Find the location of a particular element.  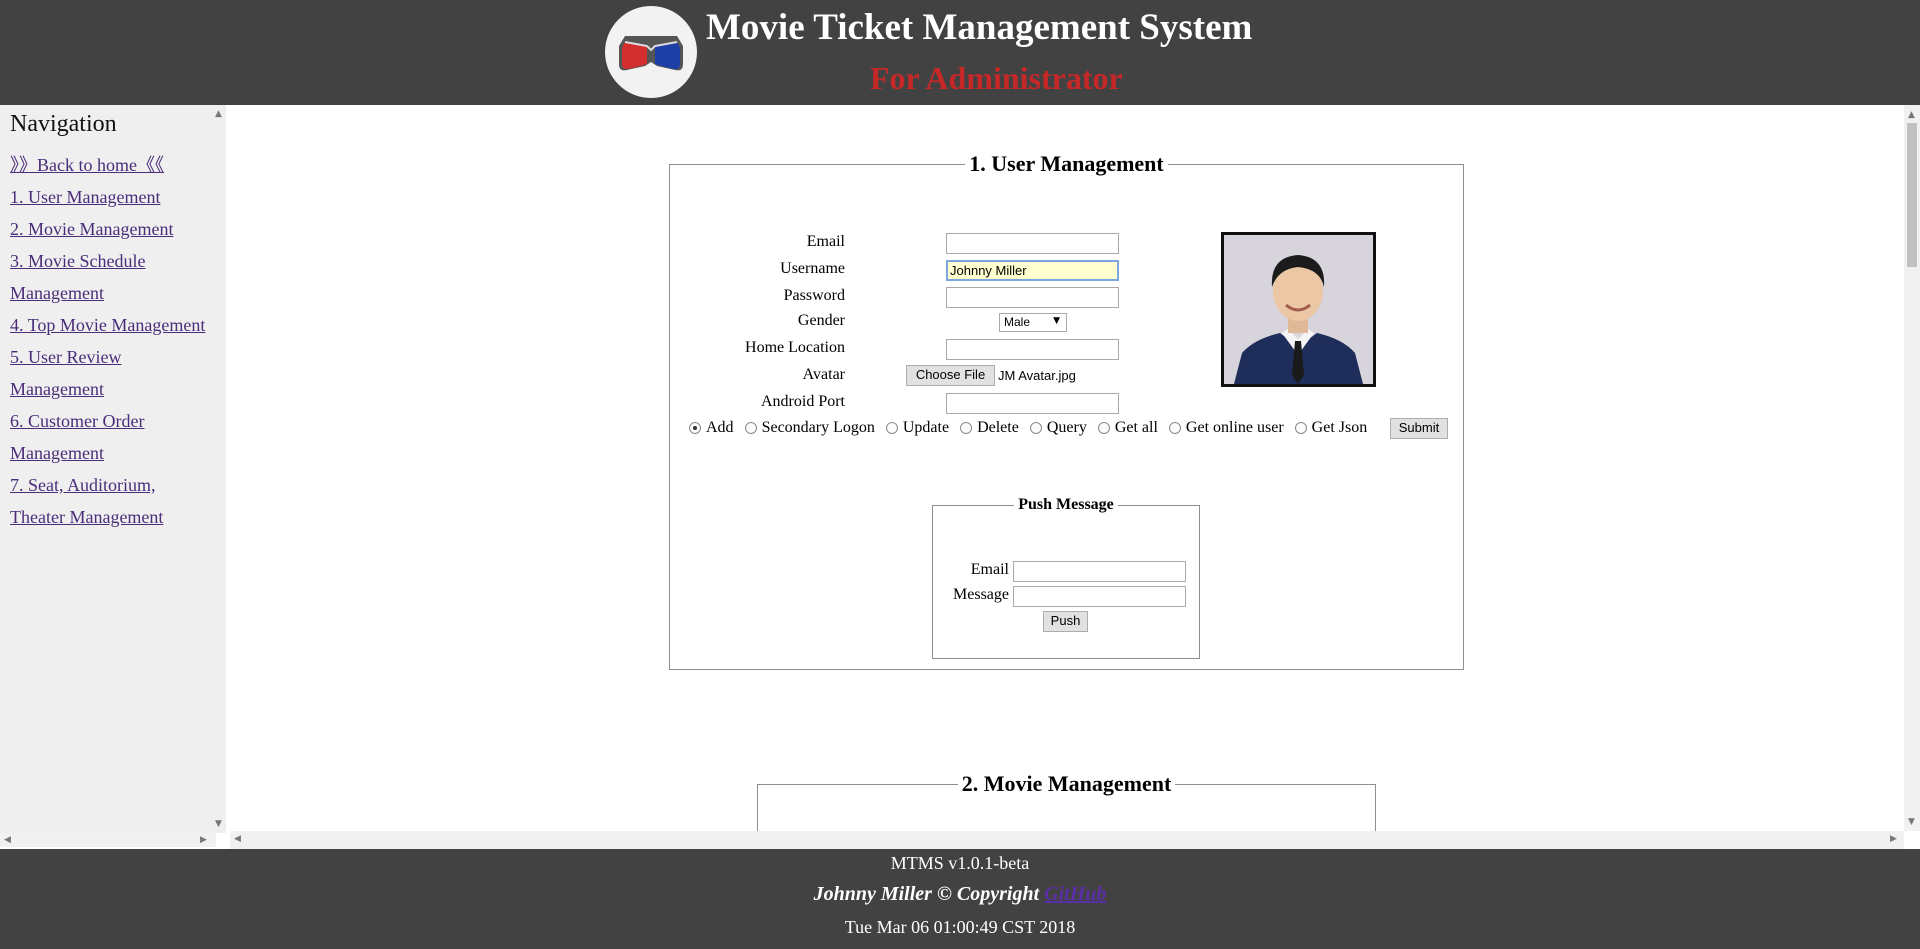

radio-get-all: Get all is located at coordinates (1127, 428).